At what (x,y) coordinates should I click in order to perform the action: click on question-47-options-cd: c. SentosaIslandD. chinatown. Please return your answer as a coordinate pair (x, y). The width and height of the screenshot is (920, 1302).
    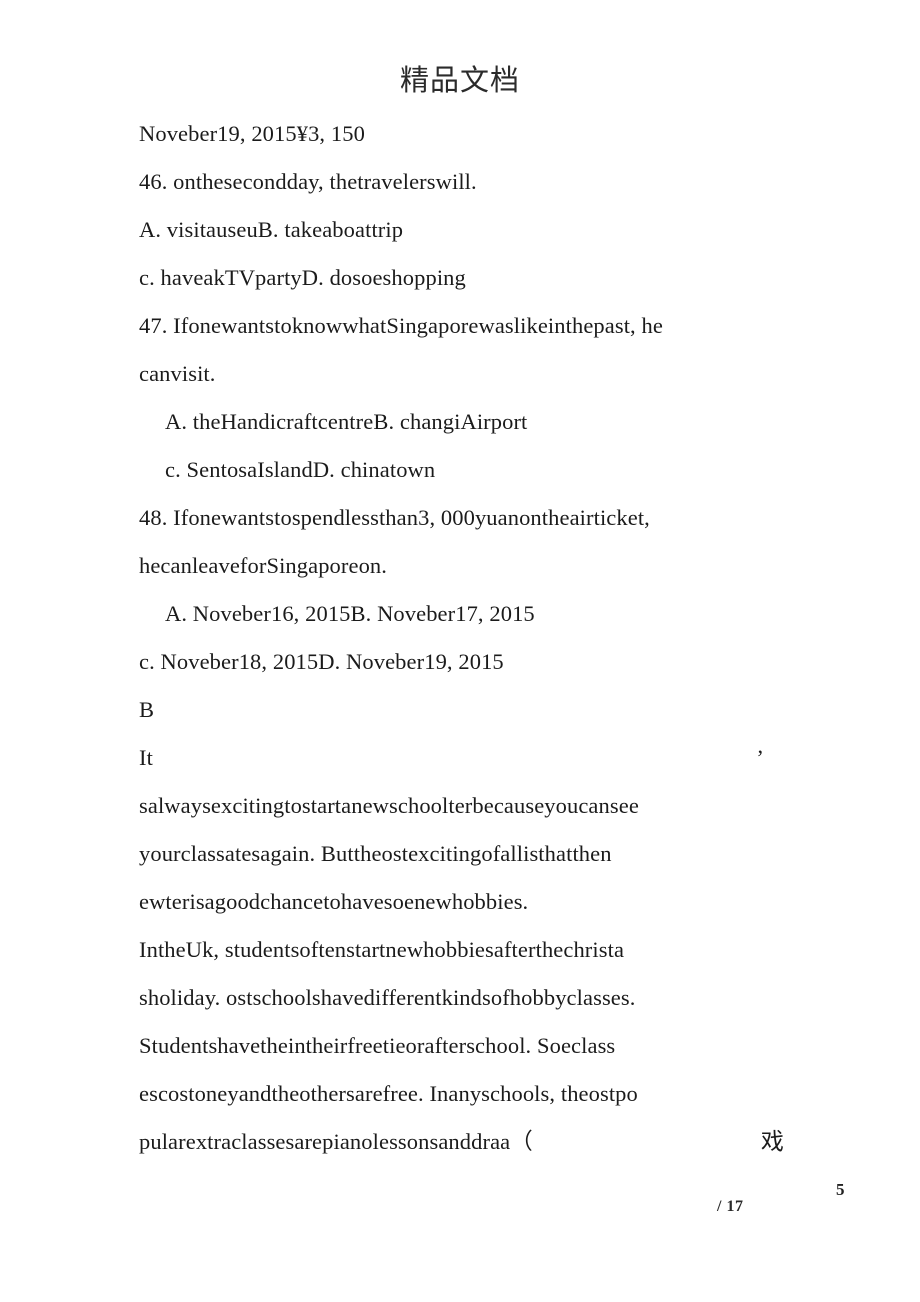
    Looking at the image, I should click on (300, 469).